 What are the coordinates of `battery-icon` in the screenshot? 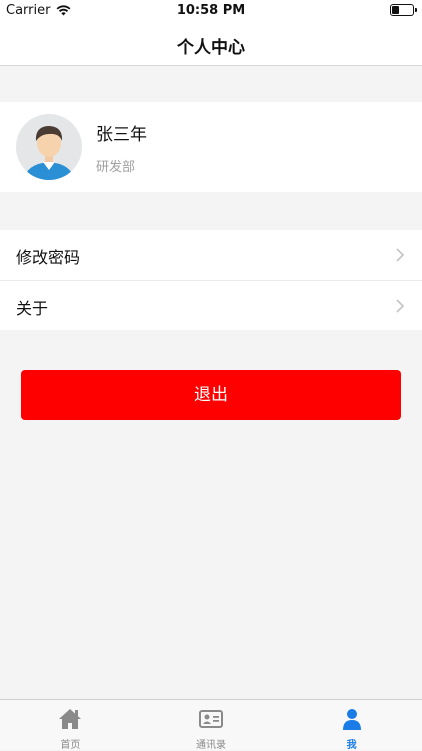 It's located at (403, 10).